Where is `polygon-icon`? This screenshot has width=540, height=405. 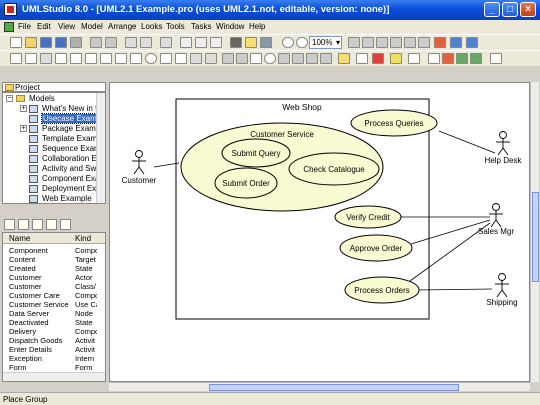
polygon-icon is located at coordinates (181, 58).